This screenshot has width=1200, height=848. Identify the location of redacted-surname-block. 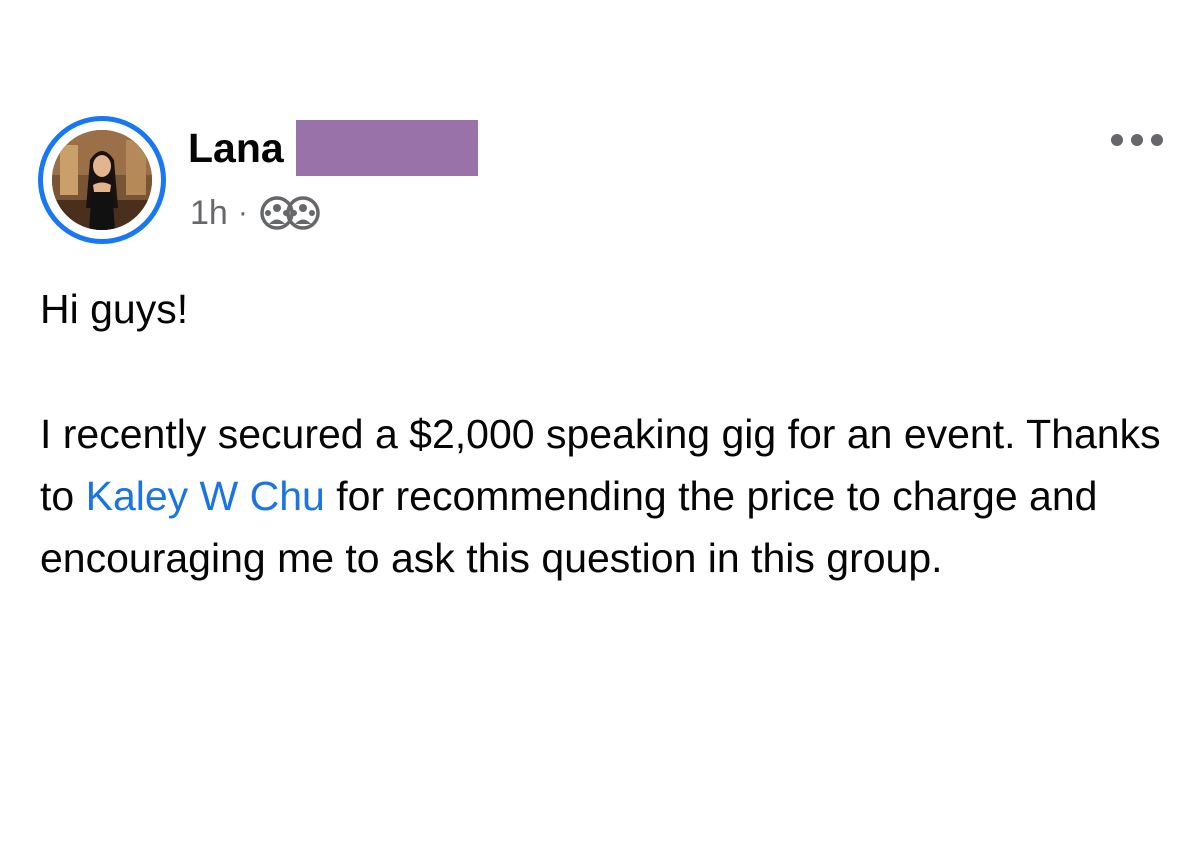
(386, 148).